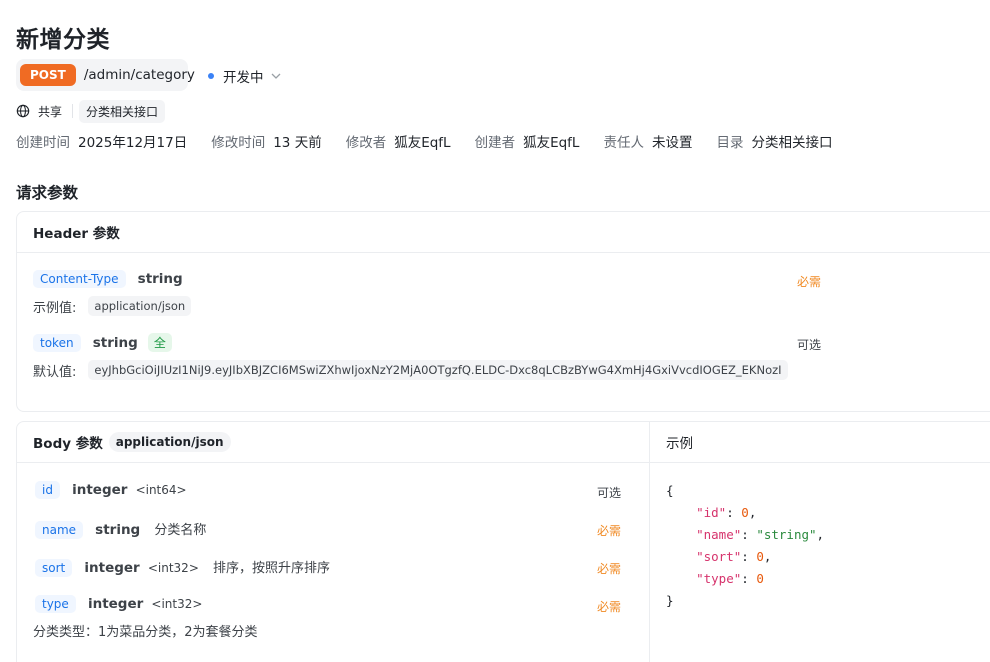  I want to click on status-dropdown: 开发中, so click(244, 76).